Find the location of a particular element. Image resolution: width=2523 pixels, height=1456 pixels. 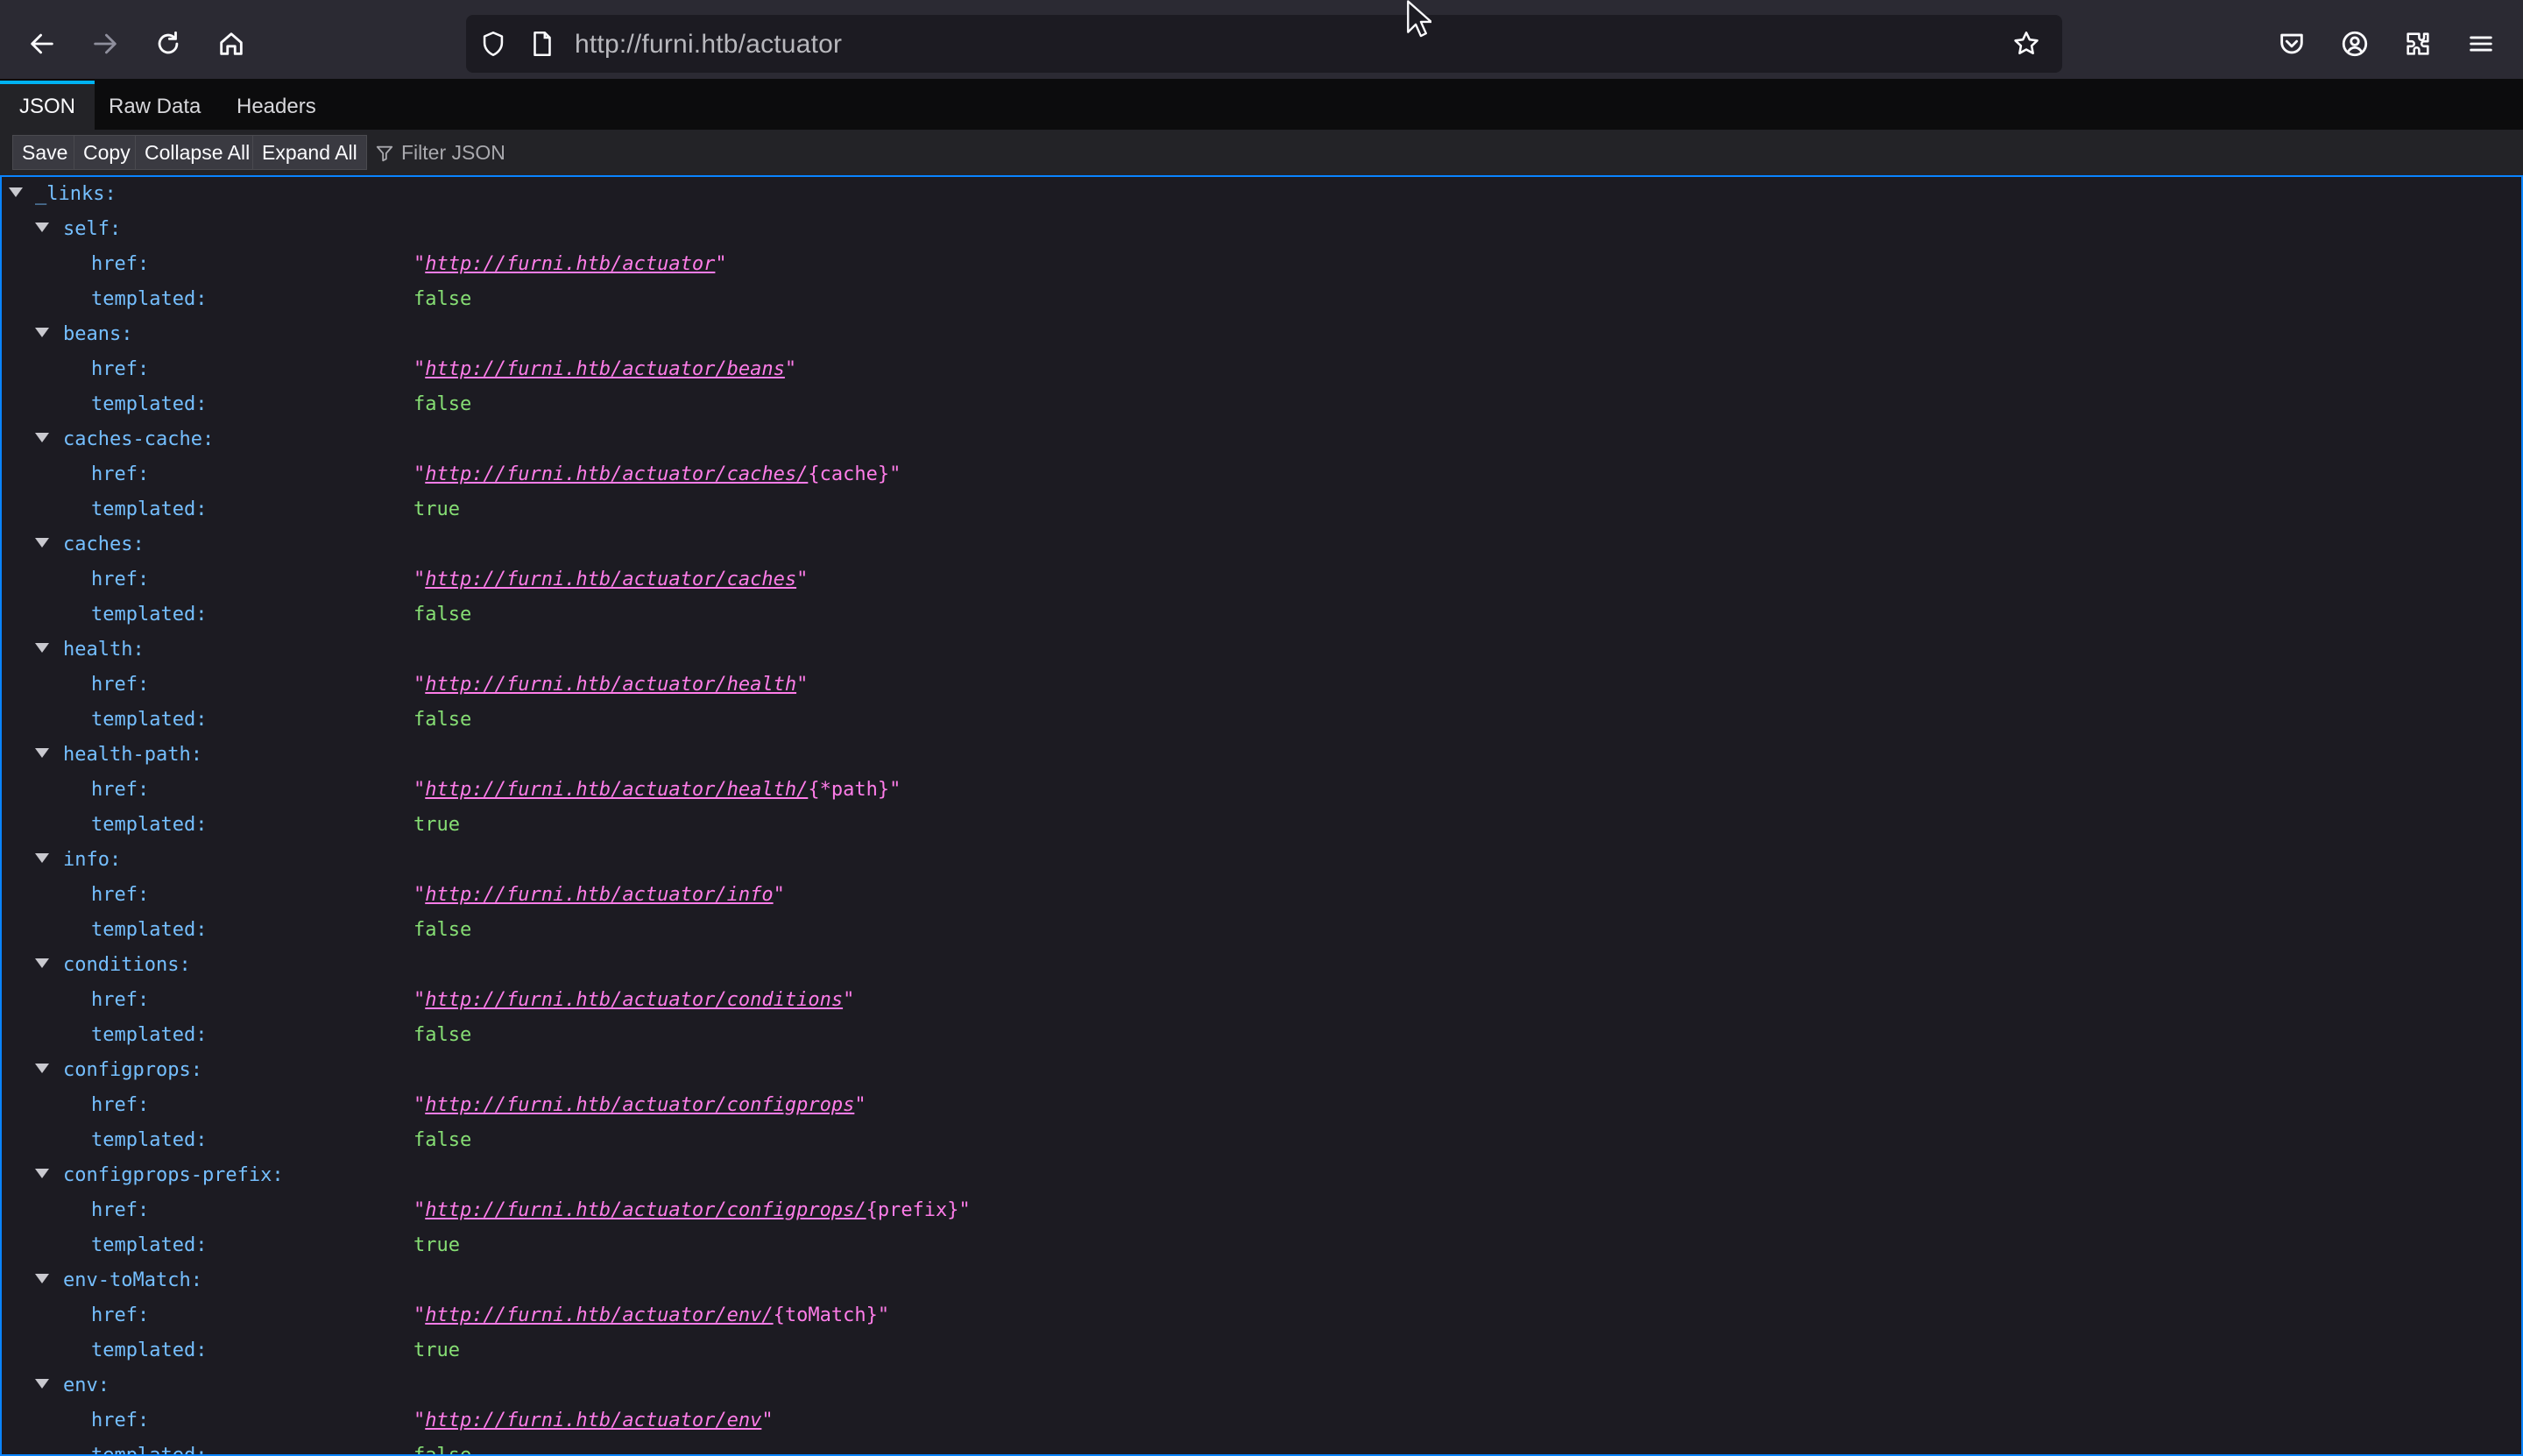

tree-row-group: caches-cache: is located at coordinates (1261, 439).